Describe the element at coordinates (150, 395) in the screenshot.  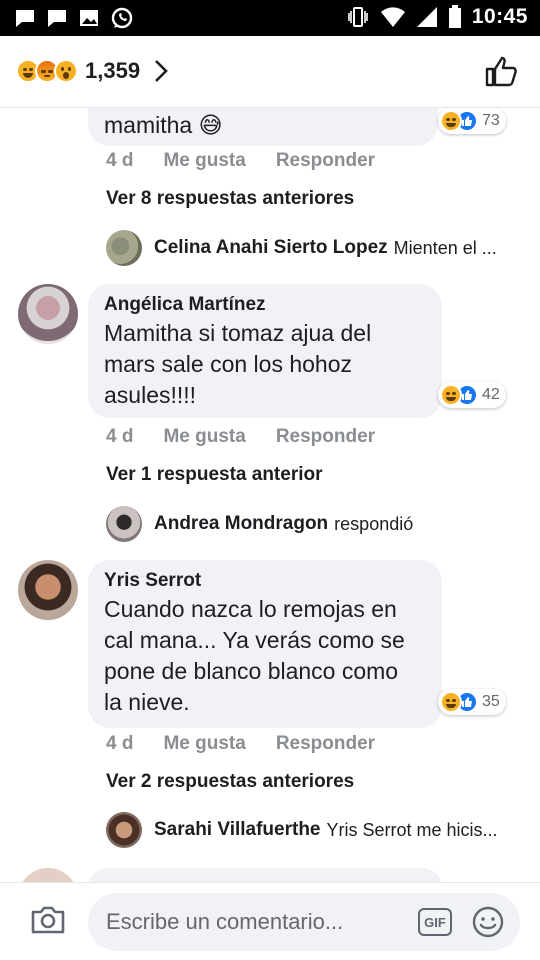
I see `comment-text-line: asules!!!!` at that location.